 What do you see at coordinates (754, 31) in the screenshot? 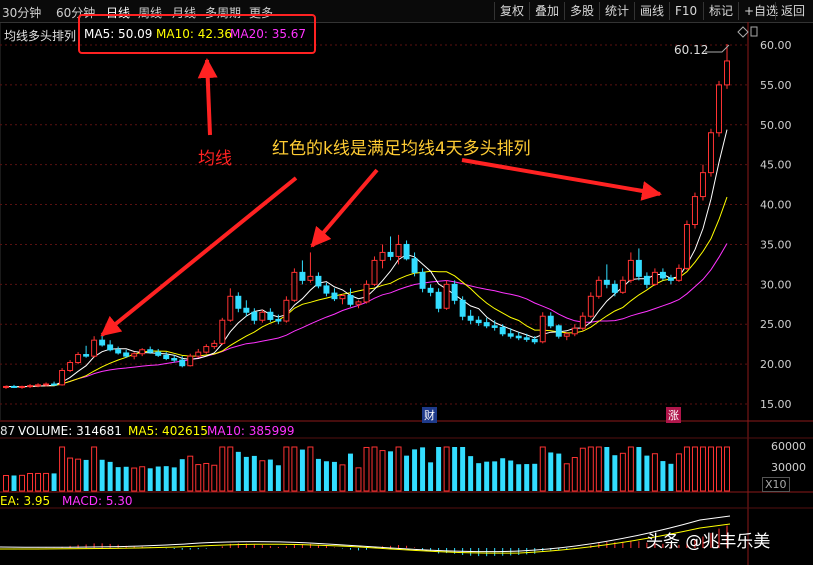
I see `panel-toggle-icon` at bounding box center [754, 31].